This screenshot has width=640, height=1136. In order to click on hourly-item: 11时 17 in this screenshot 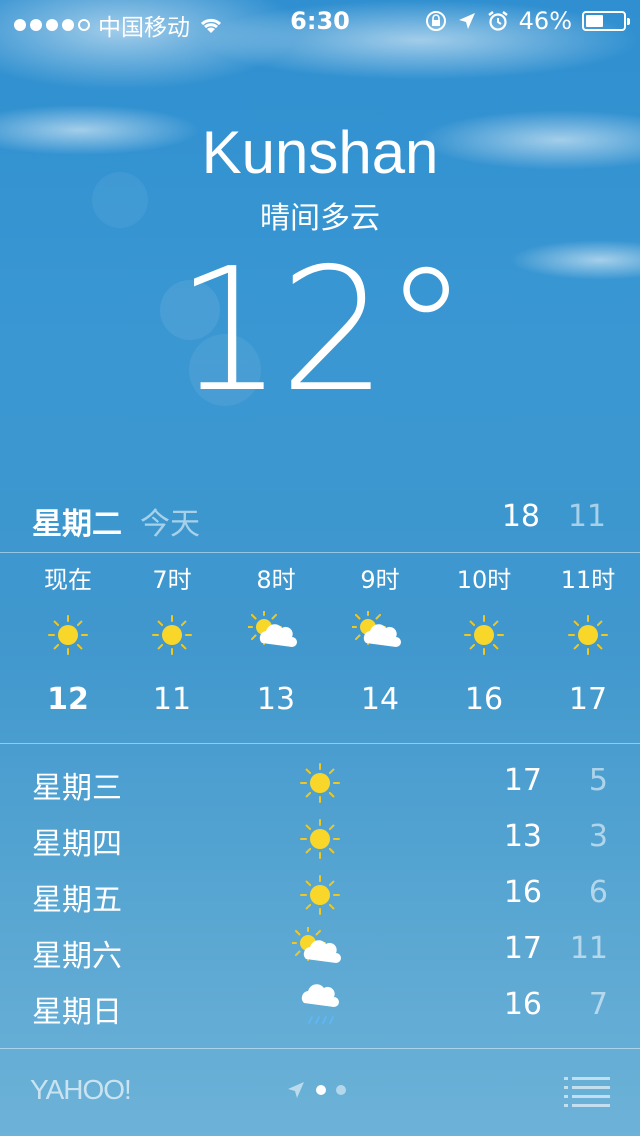, I will do `click(588, 645)`.